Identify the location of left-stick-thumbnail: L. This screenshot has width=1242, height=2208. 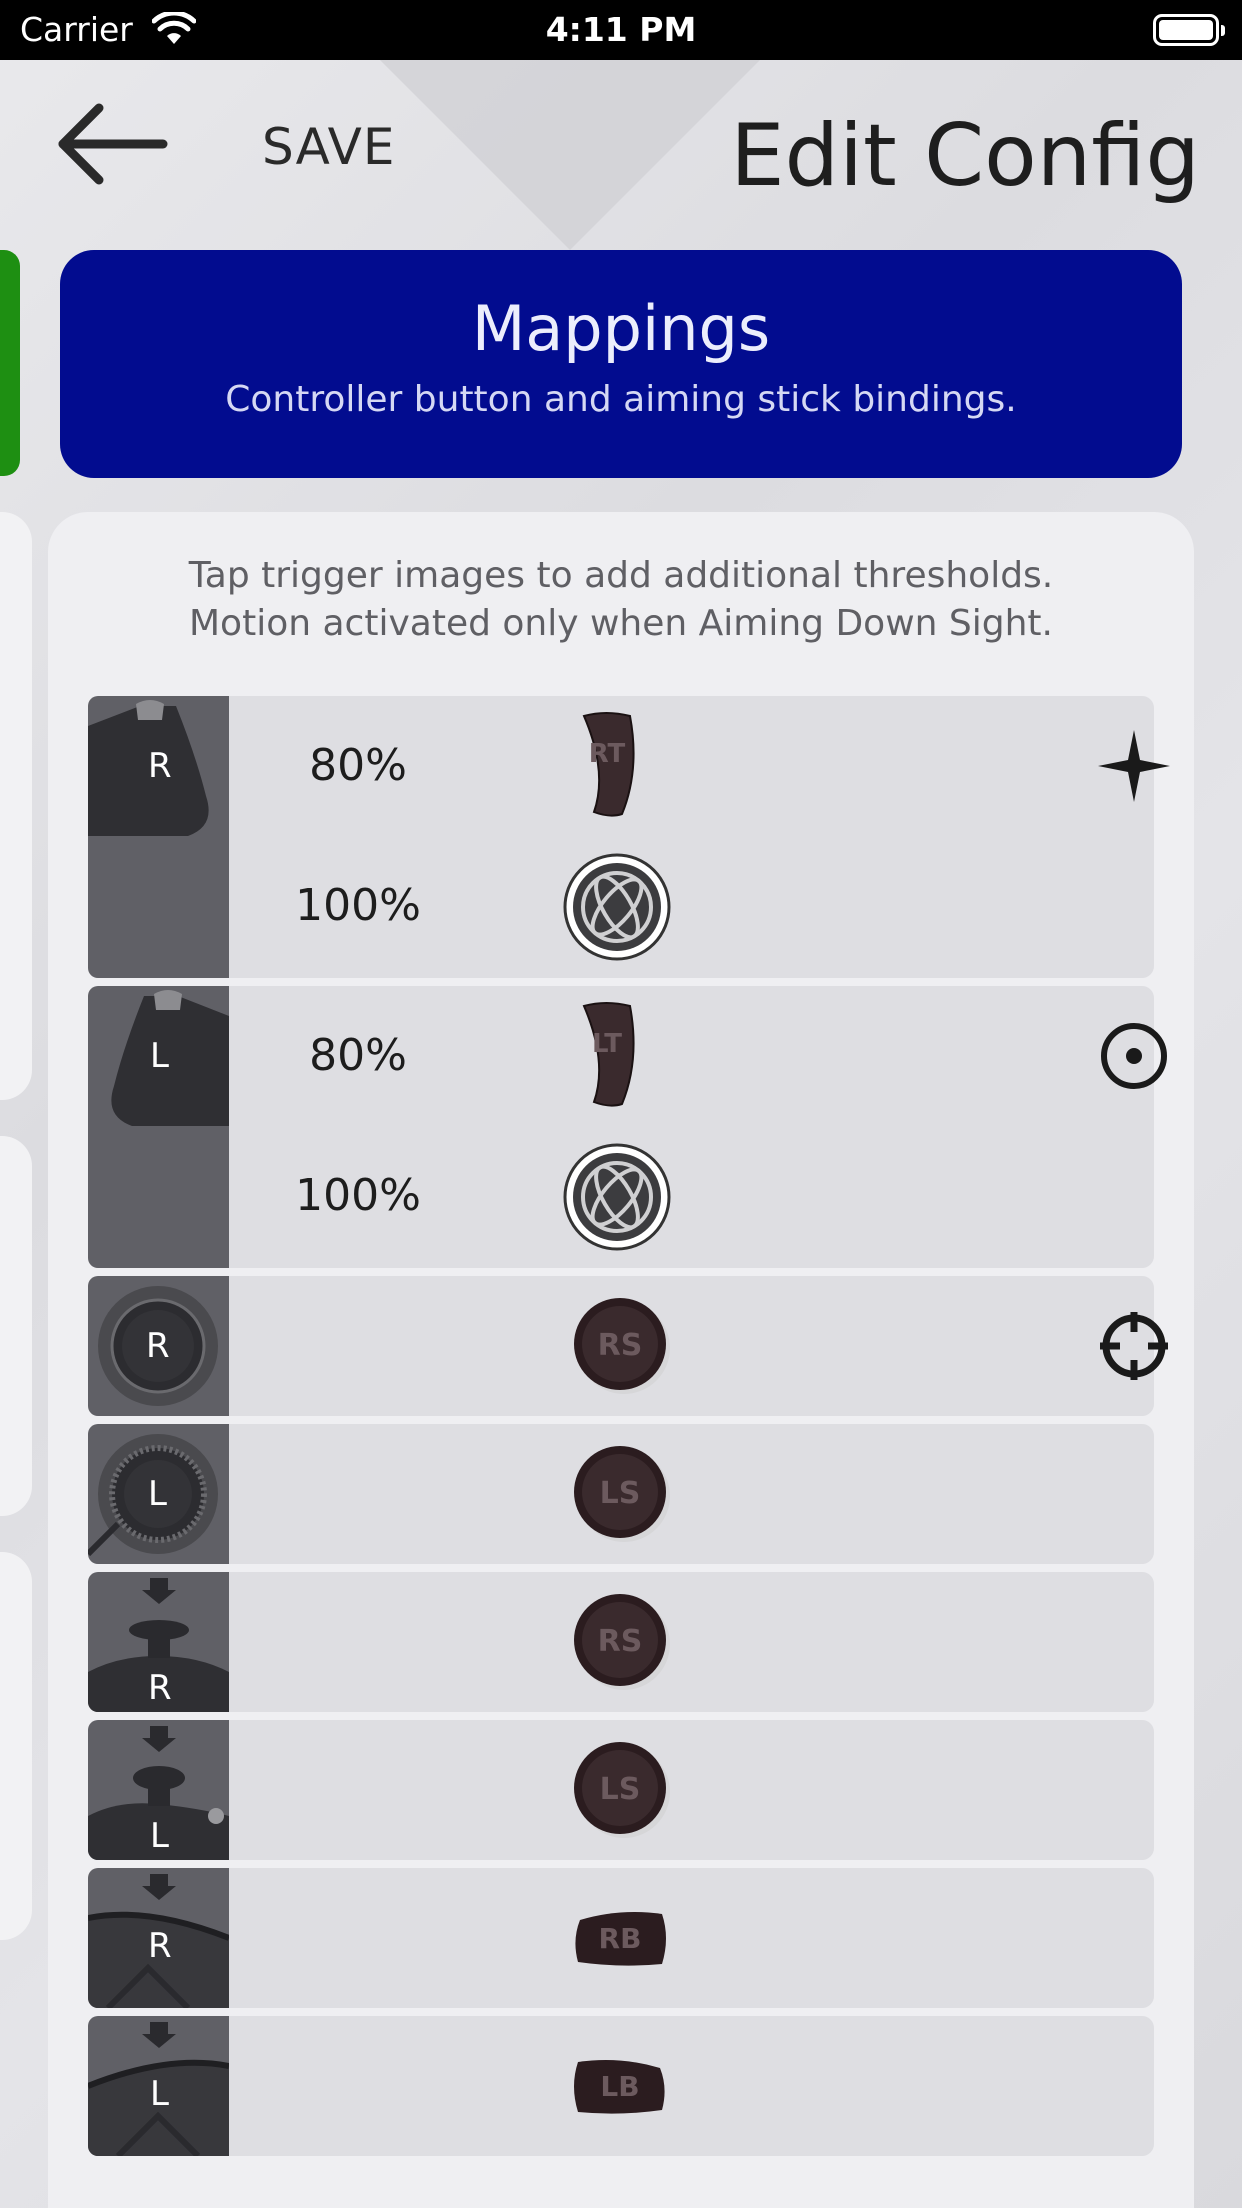
(158, 1494).